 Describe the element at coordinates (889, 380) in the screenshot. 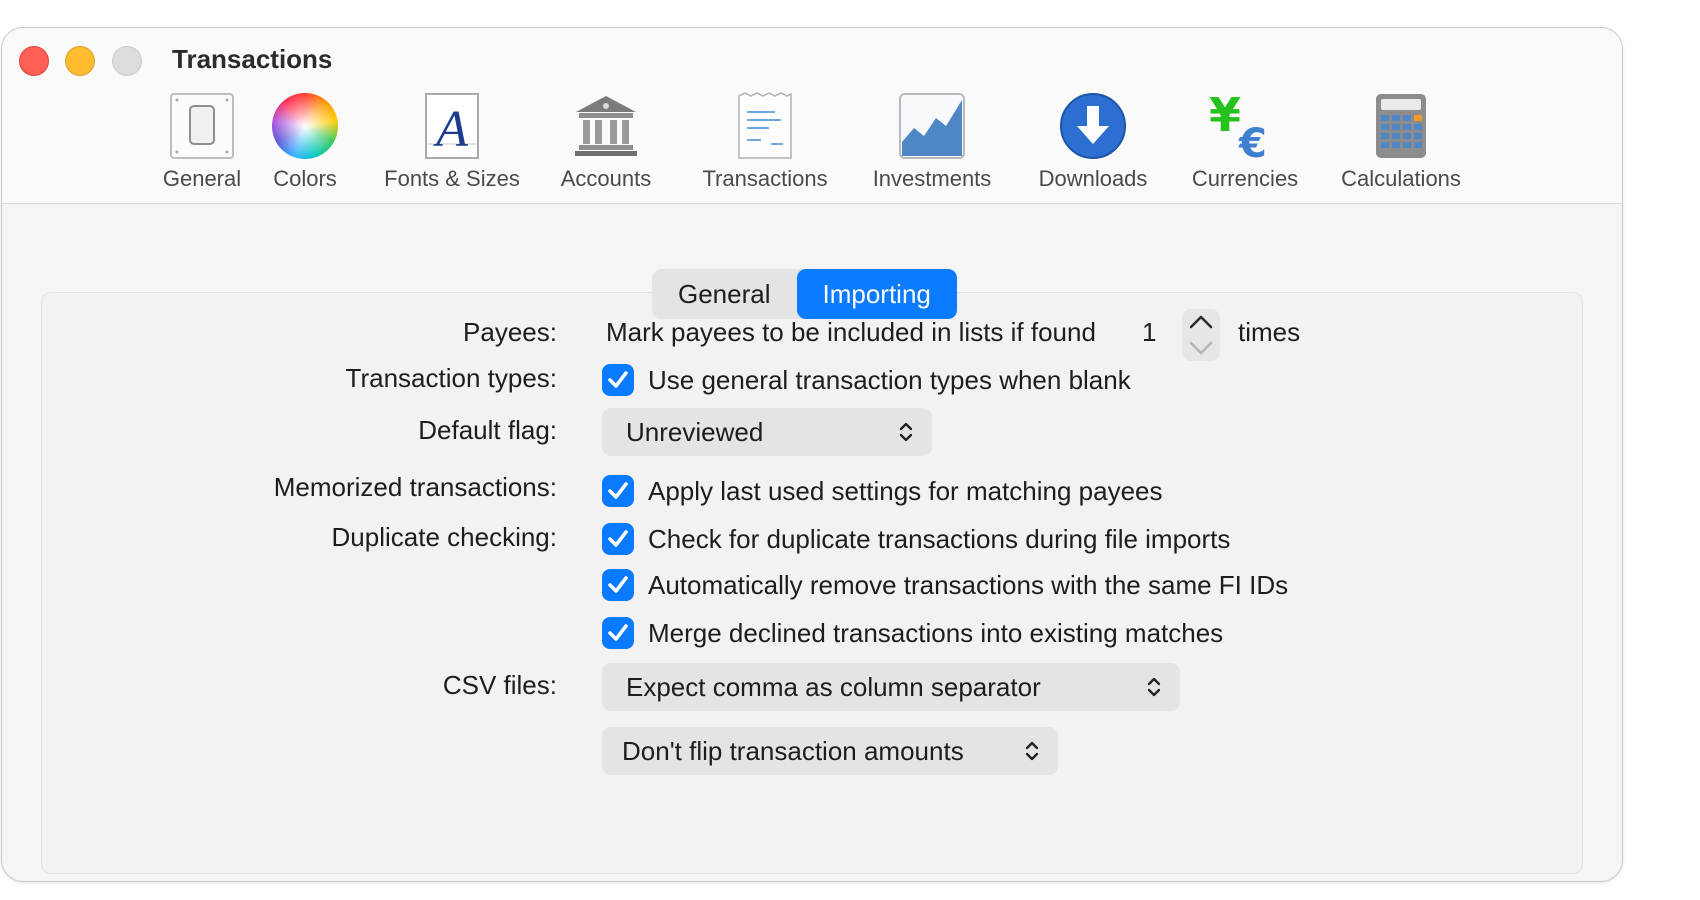

I see `general-types-option: Use general transaction types when blank` at that location.